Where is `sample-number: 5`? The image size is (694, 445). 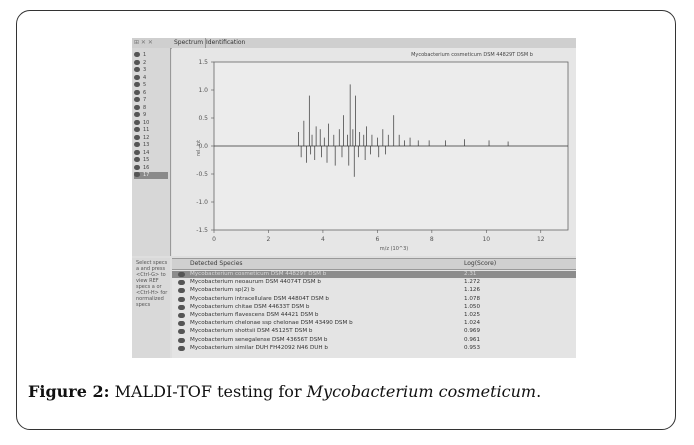
sample-number: 5 is located at coordinates (145, 85).